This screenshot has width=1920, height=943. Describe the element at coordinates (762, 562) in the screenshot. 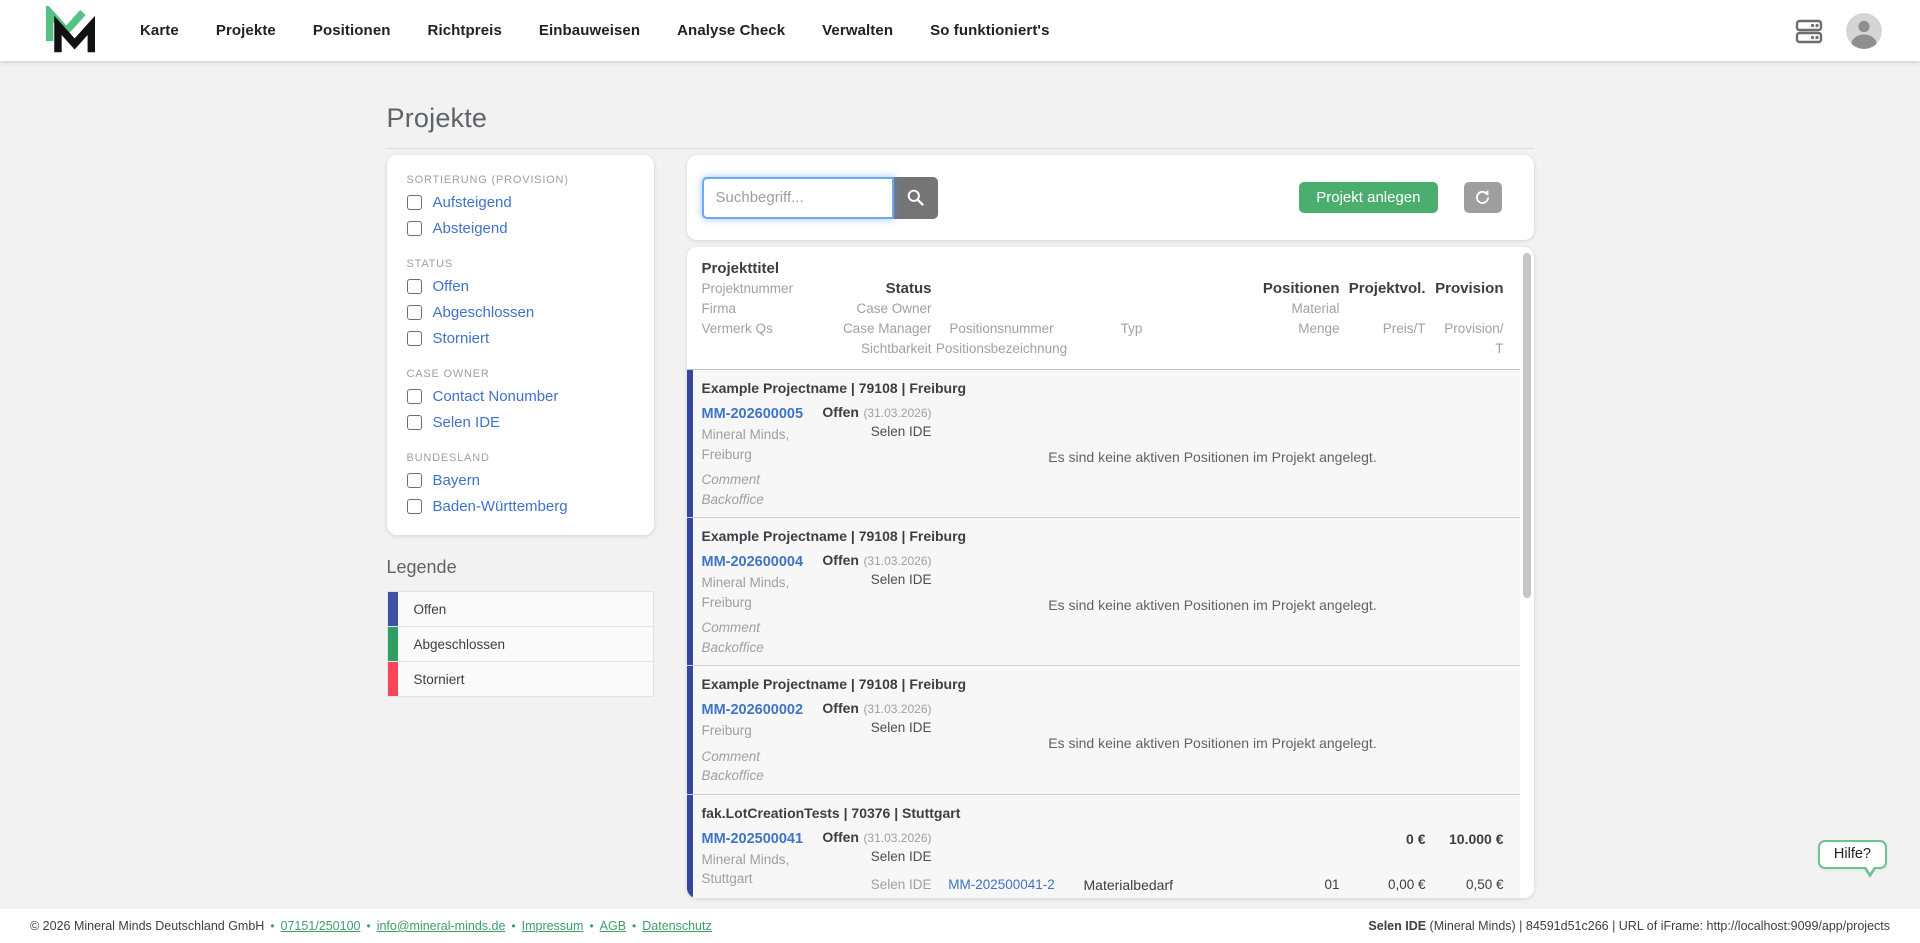

I see `project-number-link: MM-202600004` at that location.